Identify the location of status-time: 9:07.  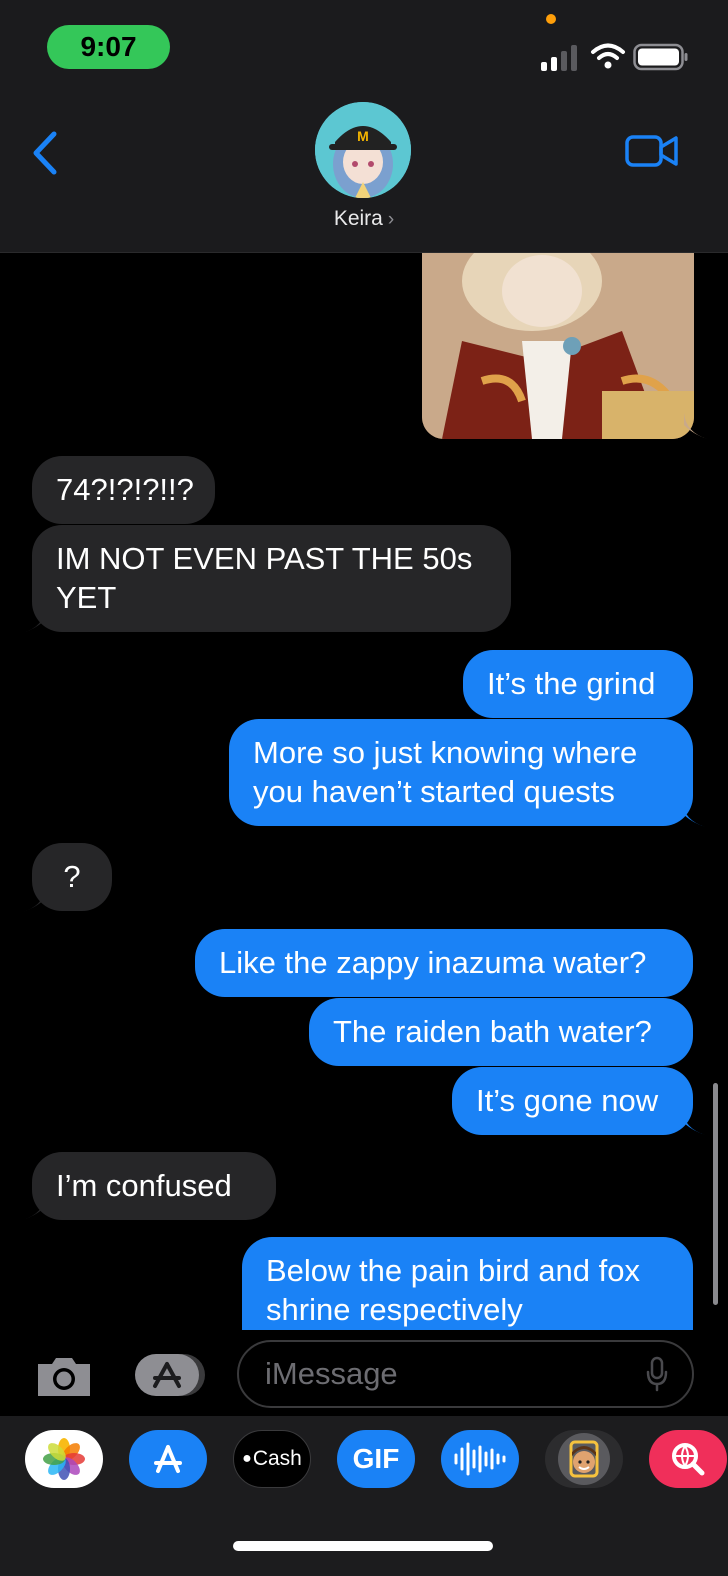
(108, 47).